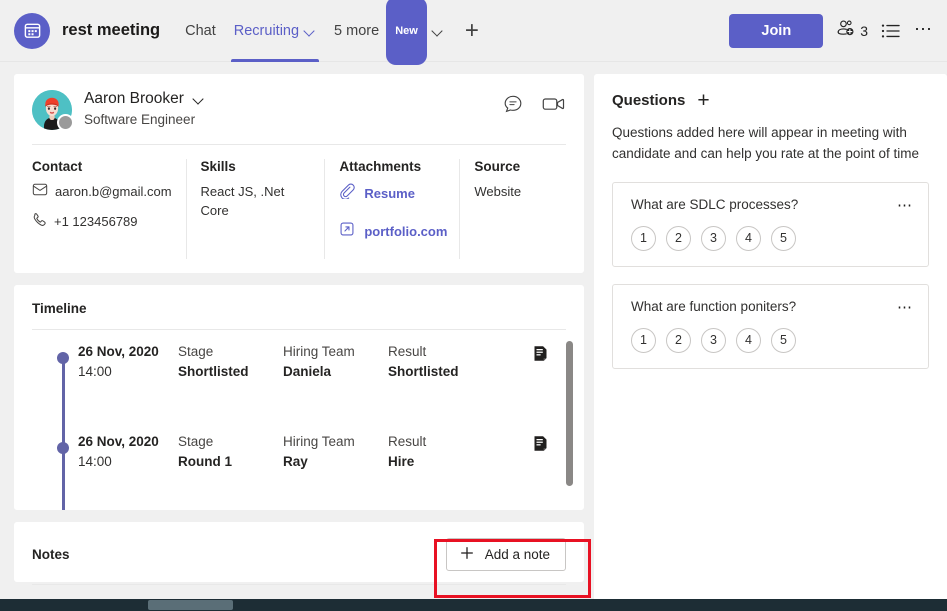 This screenshot has width=947, height=611. What do you see at coordinates (517, 554) in the screenshot?
I see `add-note-label: Add a note` at bounding box center [517, 554].